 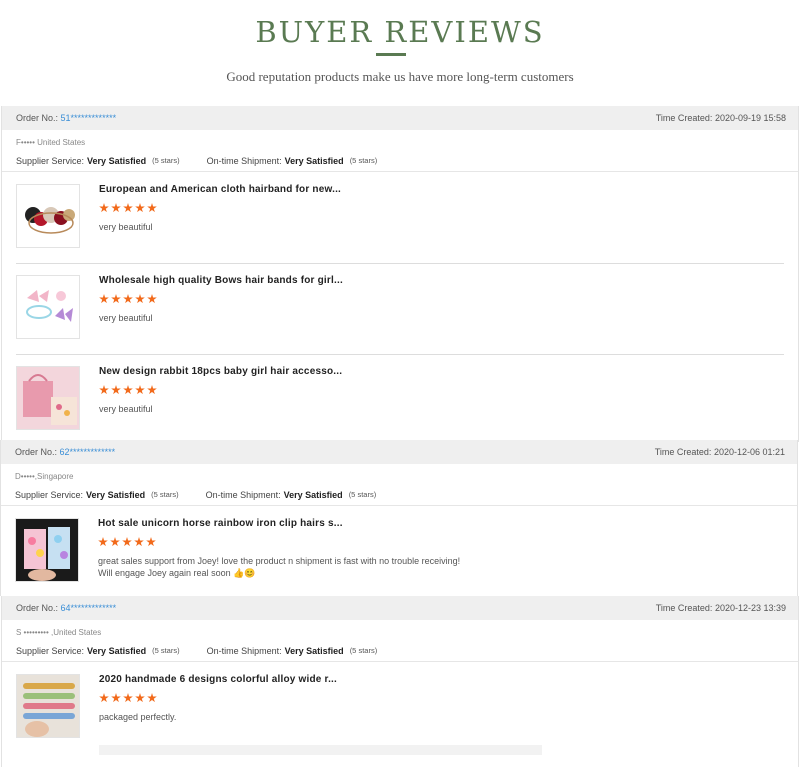 I want to click on bow-hairband-icon, so click(x=49, y=306).